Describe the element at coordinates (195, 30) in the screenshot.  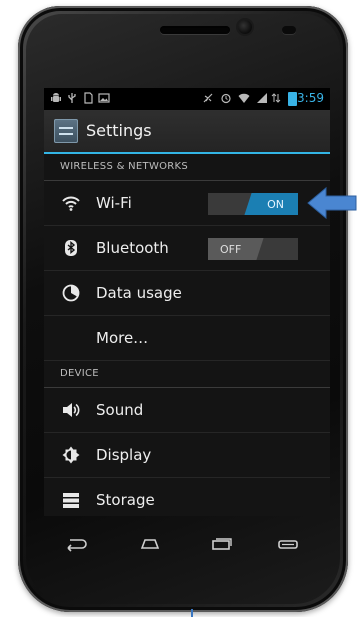
I see `earpiece` at that location.